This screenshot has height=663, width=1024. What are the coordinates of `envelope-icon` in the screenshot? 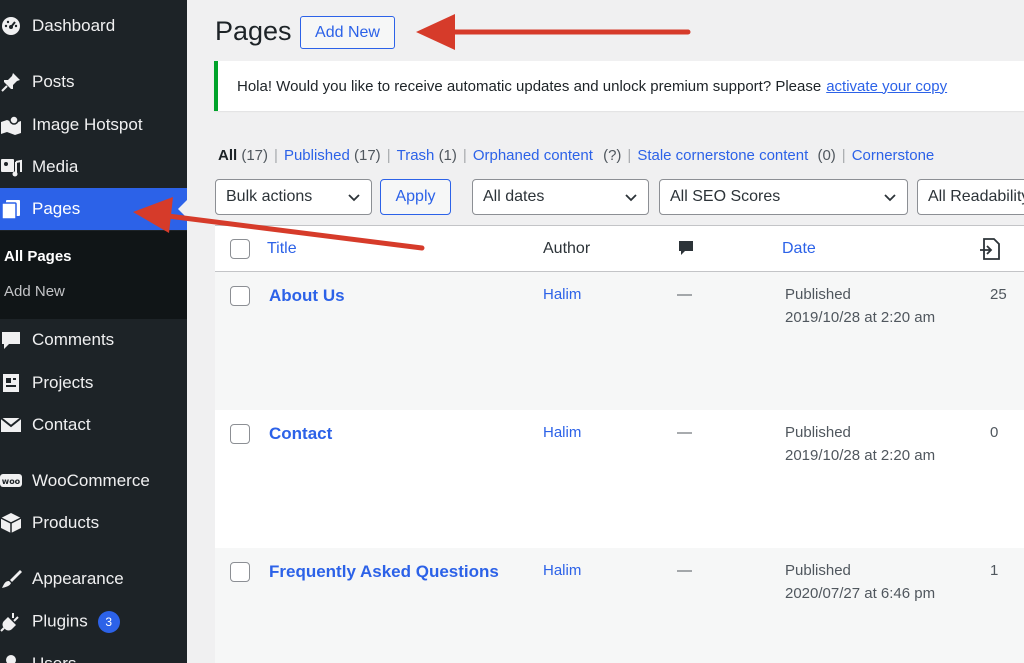 It's located at (11, 425).